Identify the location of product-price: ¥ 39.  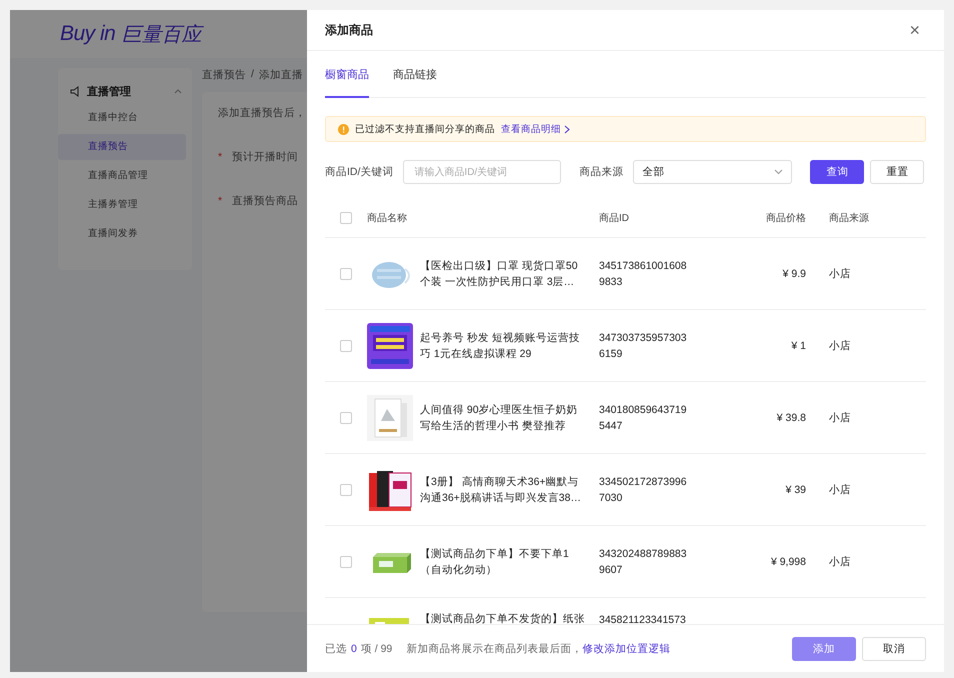
(796, 490).